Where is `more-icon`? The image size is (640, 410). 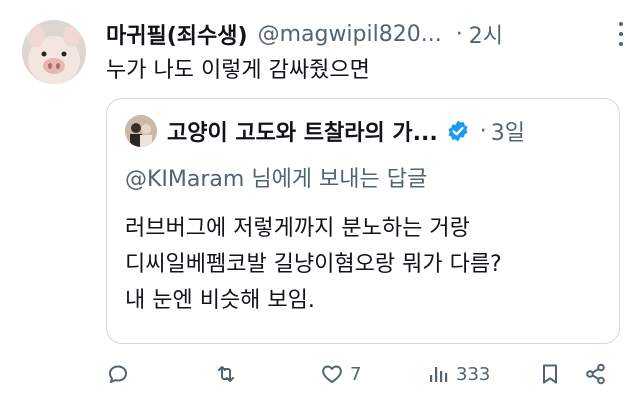
more-icon is located at coordinates (621, 34).